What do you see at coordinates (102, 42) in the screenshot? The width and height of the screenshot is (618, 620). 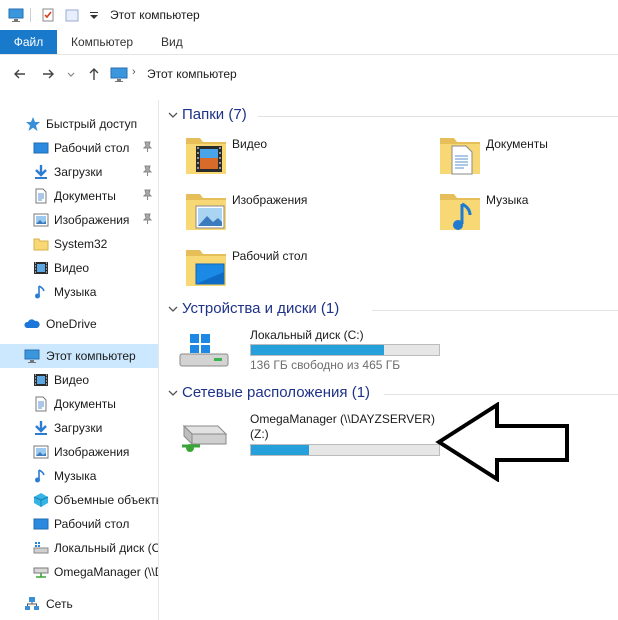 I see `tab-computer: Компьютер` at bounding box center [102, 42].